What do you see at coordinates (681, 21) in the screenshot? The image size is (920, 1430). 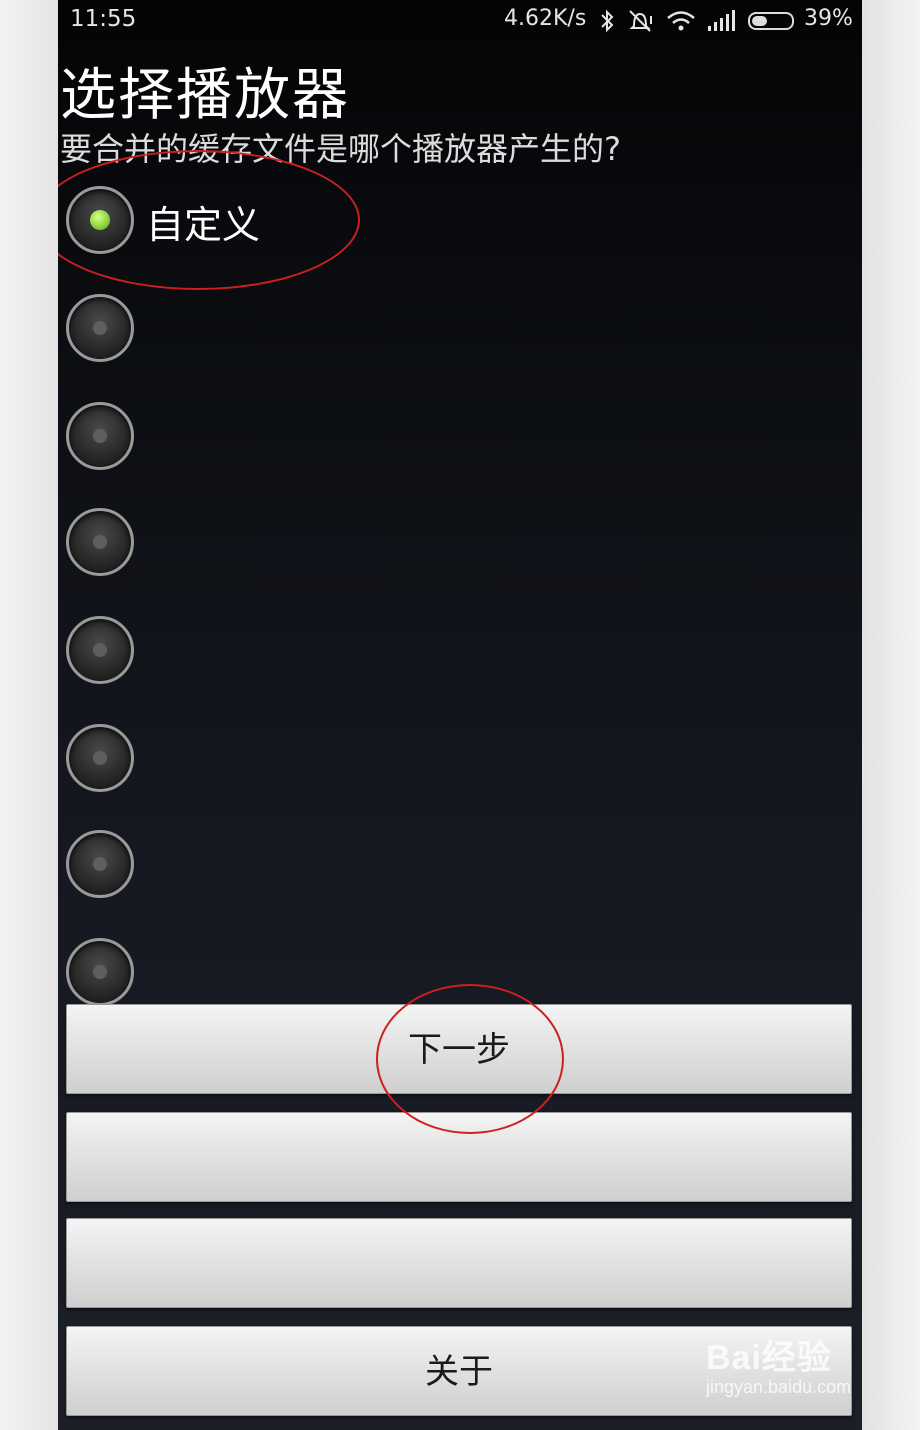 I see `wifi-icon` at bounding box center [681, 21].